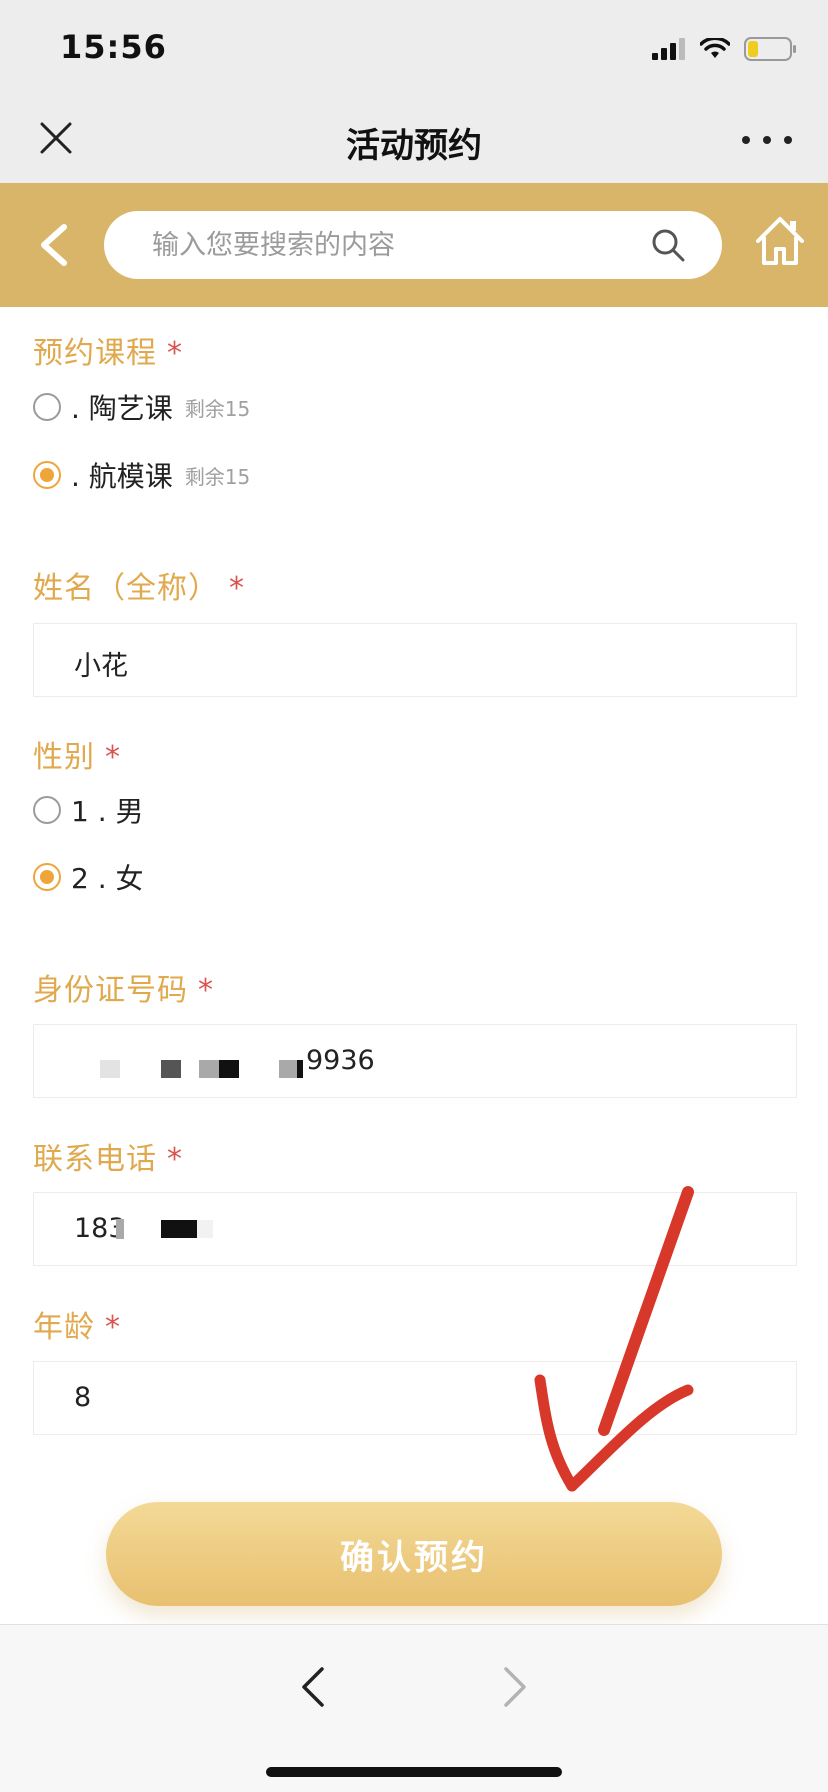 The width and height of the screenshot is (828, 1792). What do you see at coordinates (770, 49) in the screenshot?
I see `battery-icon` at bounding box center [770, 49].